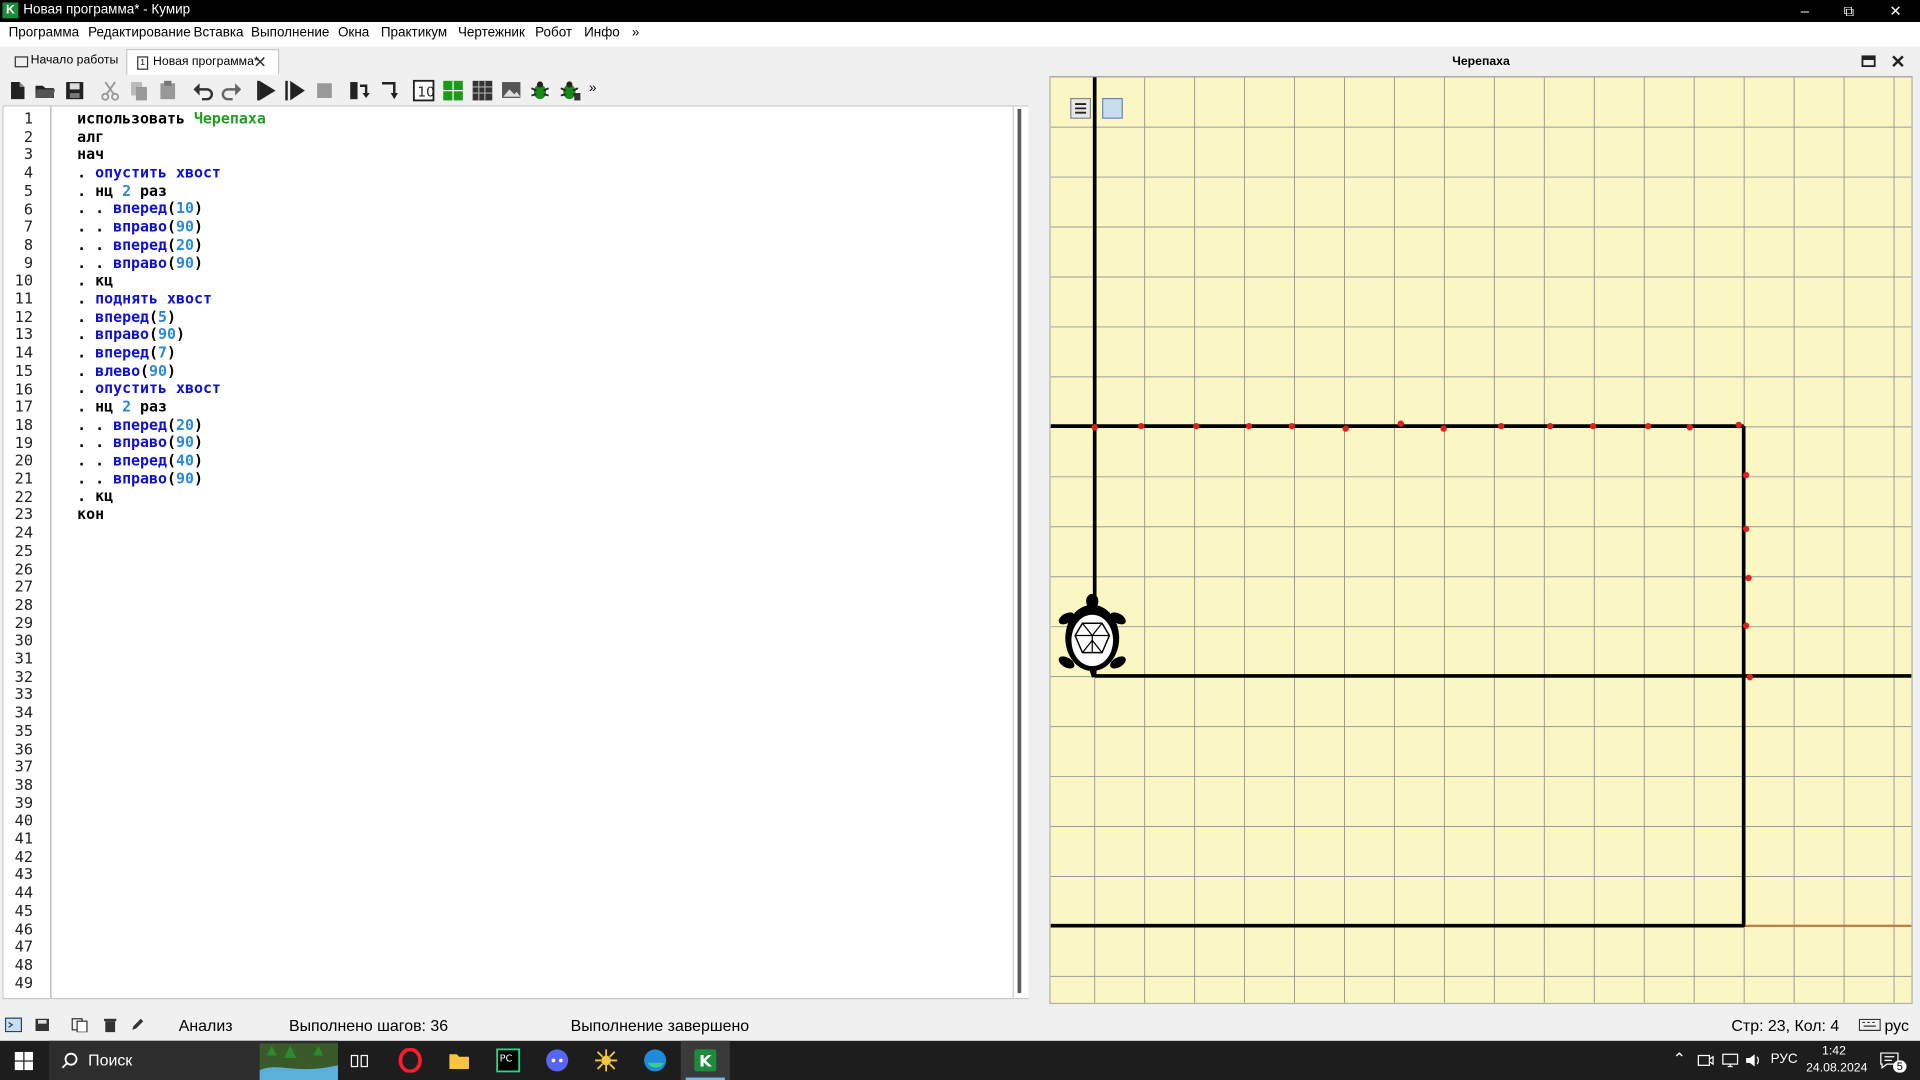 The width and height of the screenshot is (1920, 1080). What do you see at coordinates (602, 33) in the screenshot?
I see `menu-info: Инфо` at bounding box center [602, 33].